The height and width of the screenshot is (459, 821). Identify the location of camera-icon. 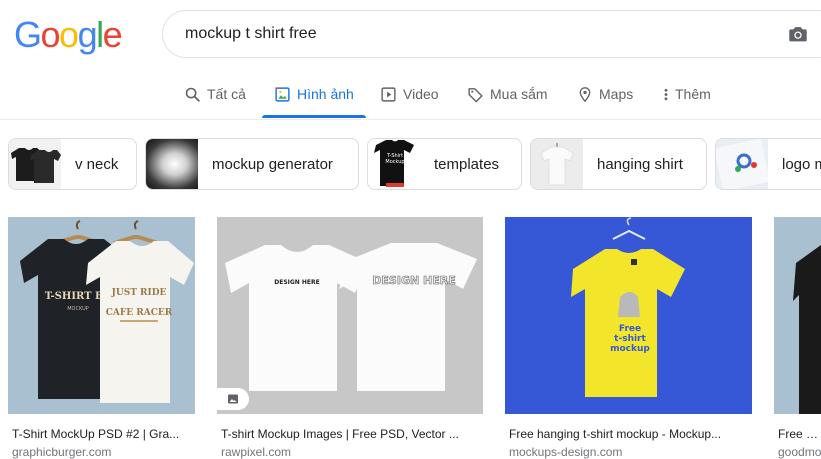
(798, 34).